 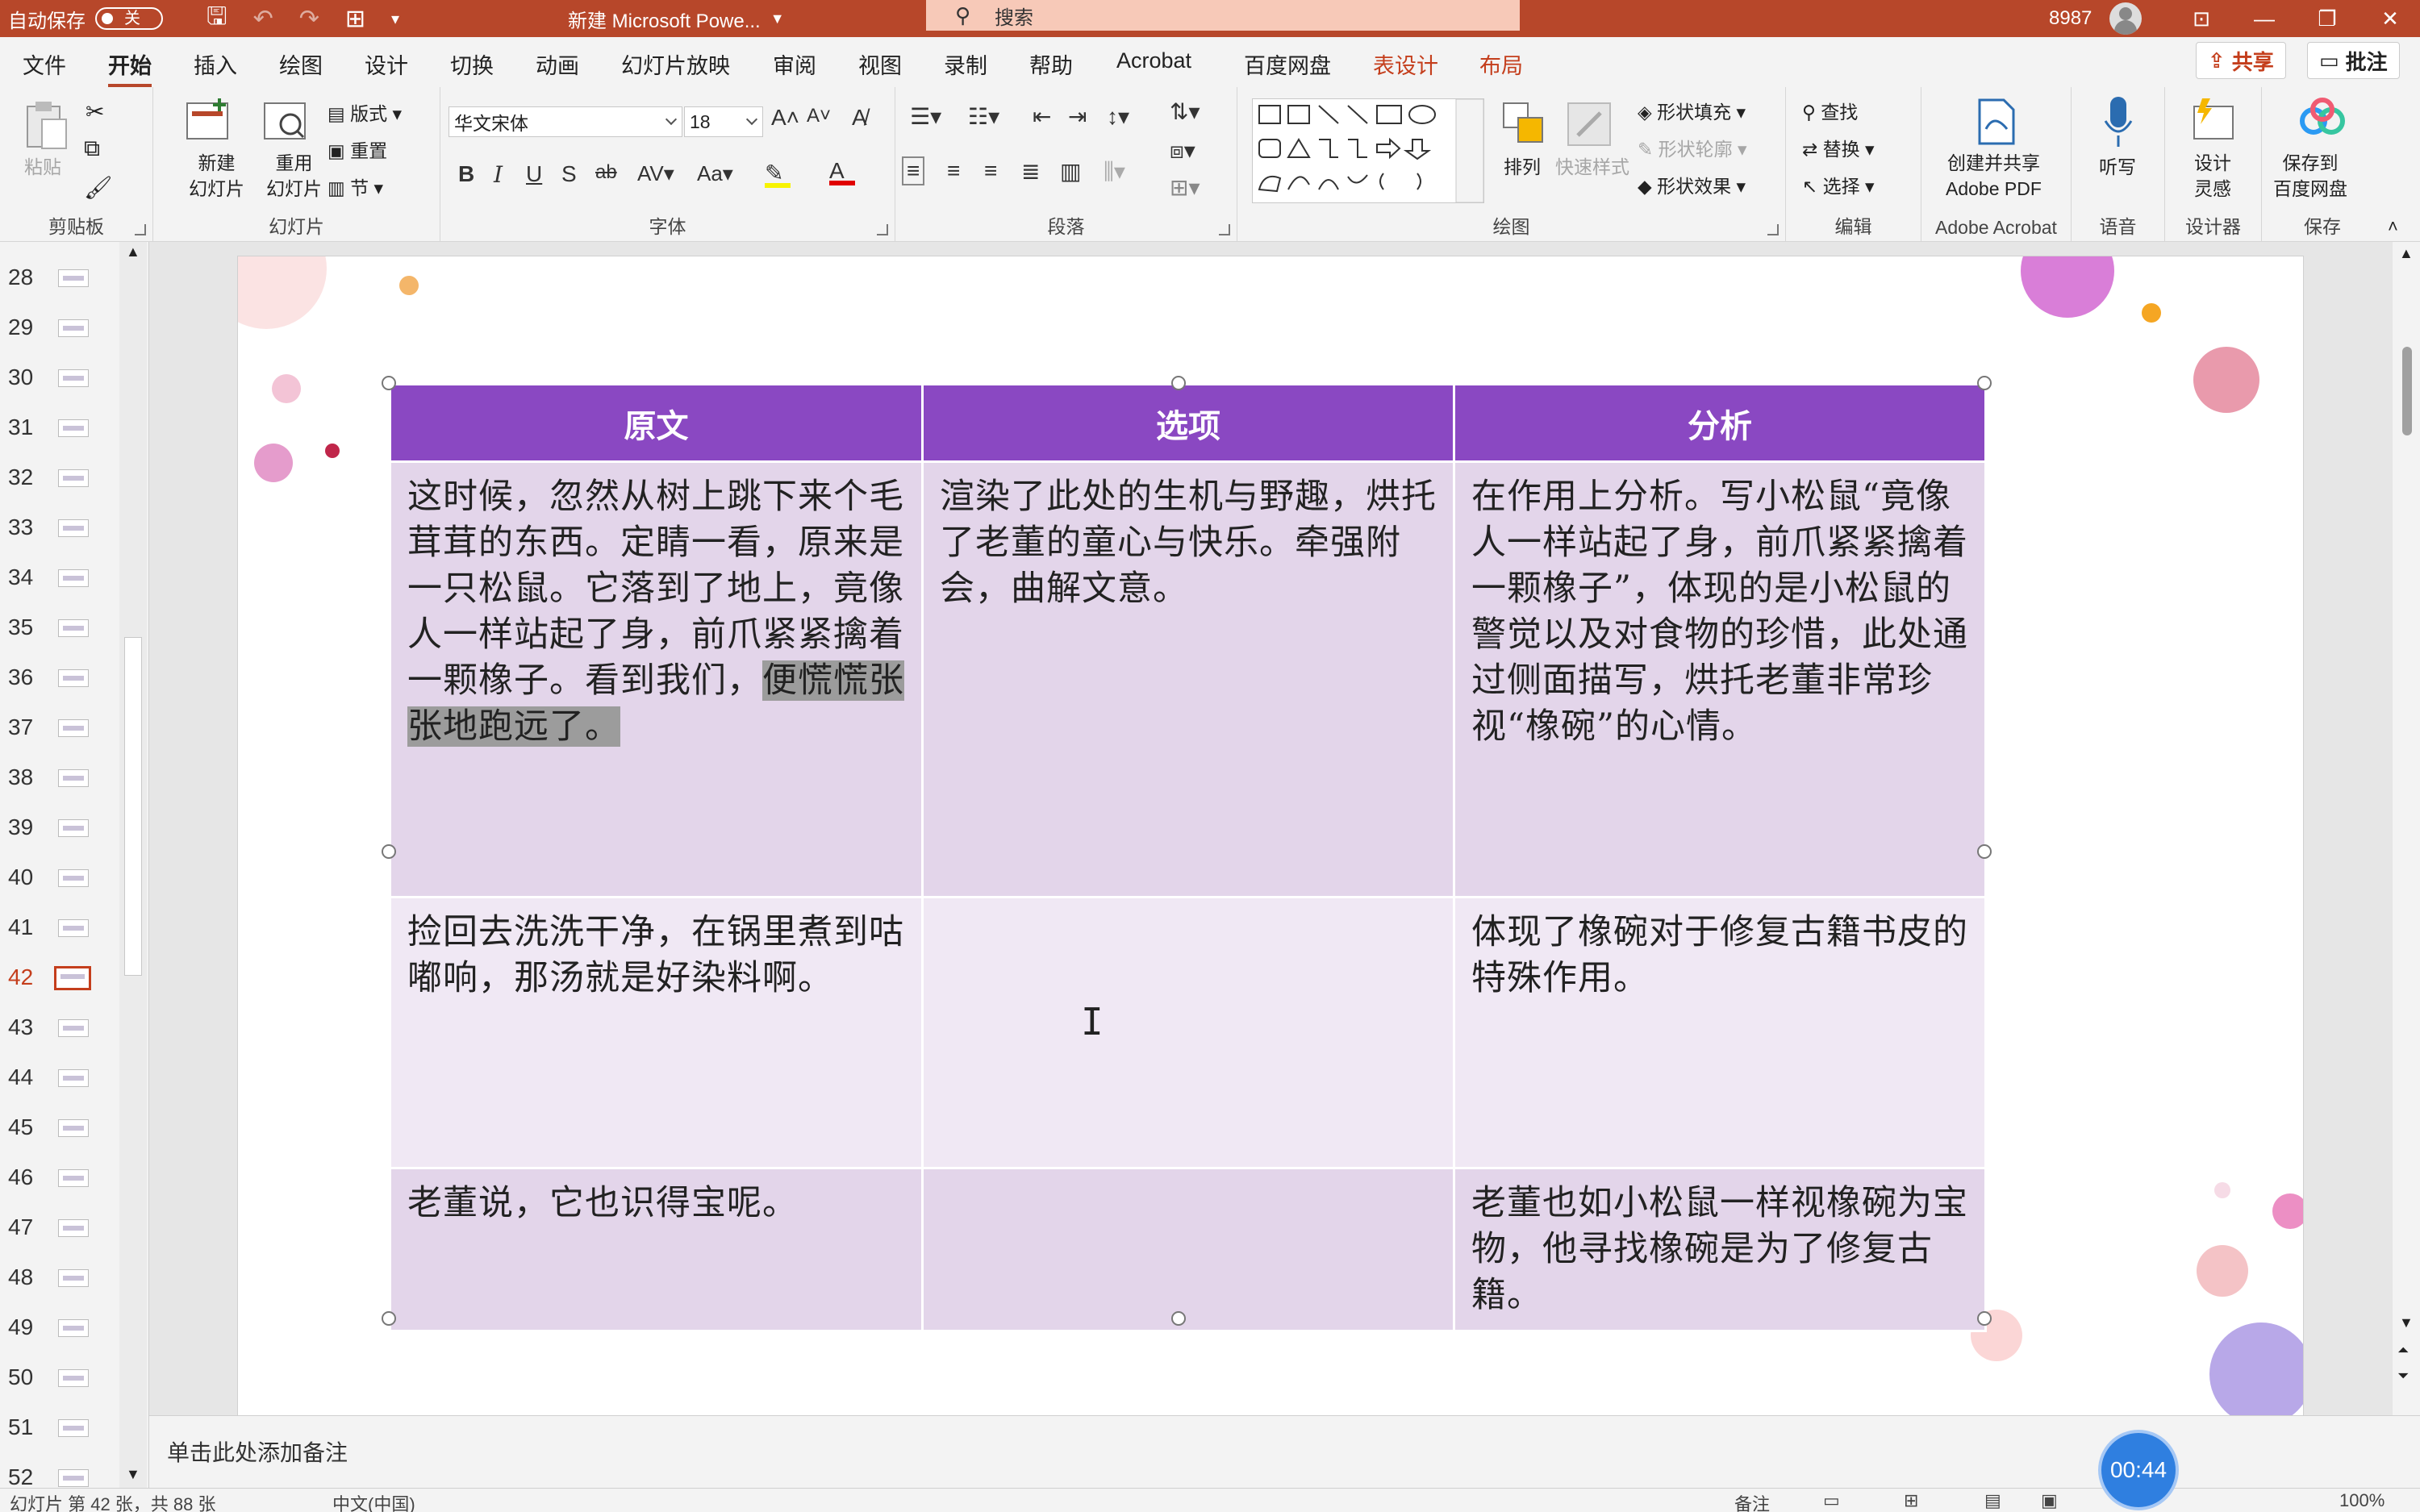 What do you see at coordinates (819, 116) in the screenshot?
I see `decrease-font-icon: A˅` at bounding box center [819, 116].